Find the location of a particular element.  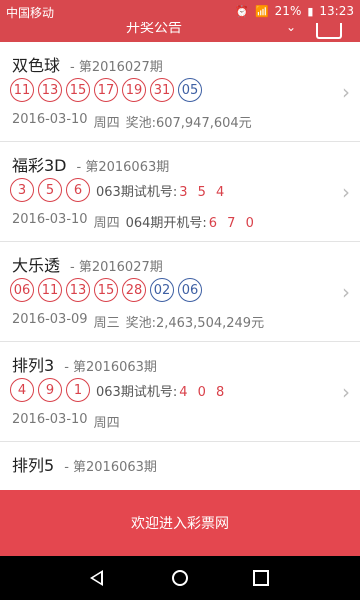

home-icon is located at coordinates (180, 578).